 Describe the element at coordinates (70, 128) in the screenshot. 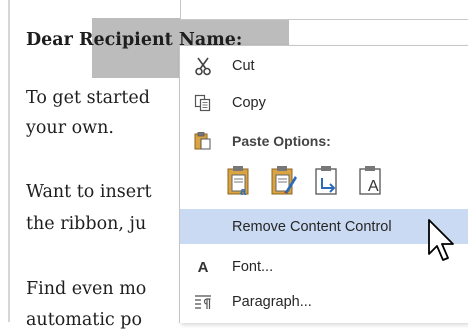

I see `body-line-2: your own.` at that location.